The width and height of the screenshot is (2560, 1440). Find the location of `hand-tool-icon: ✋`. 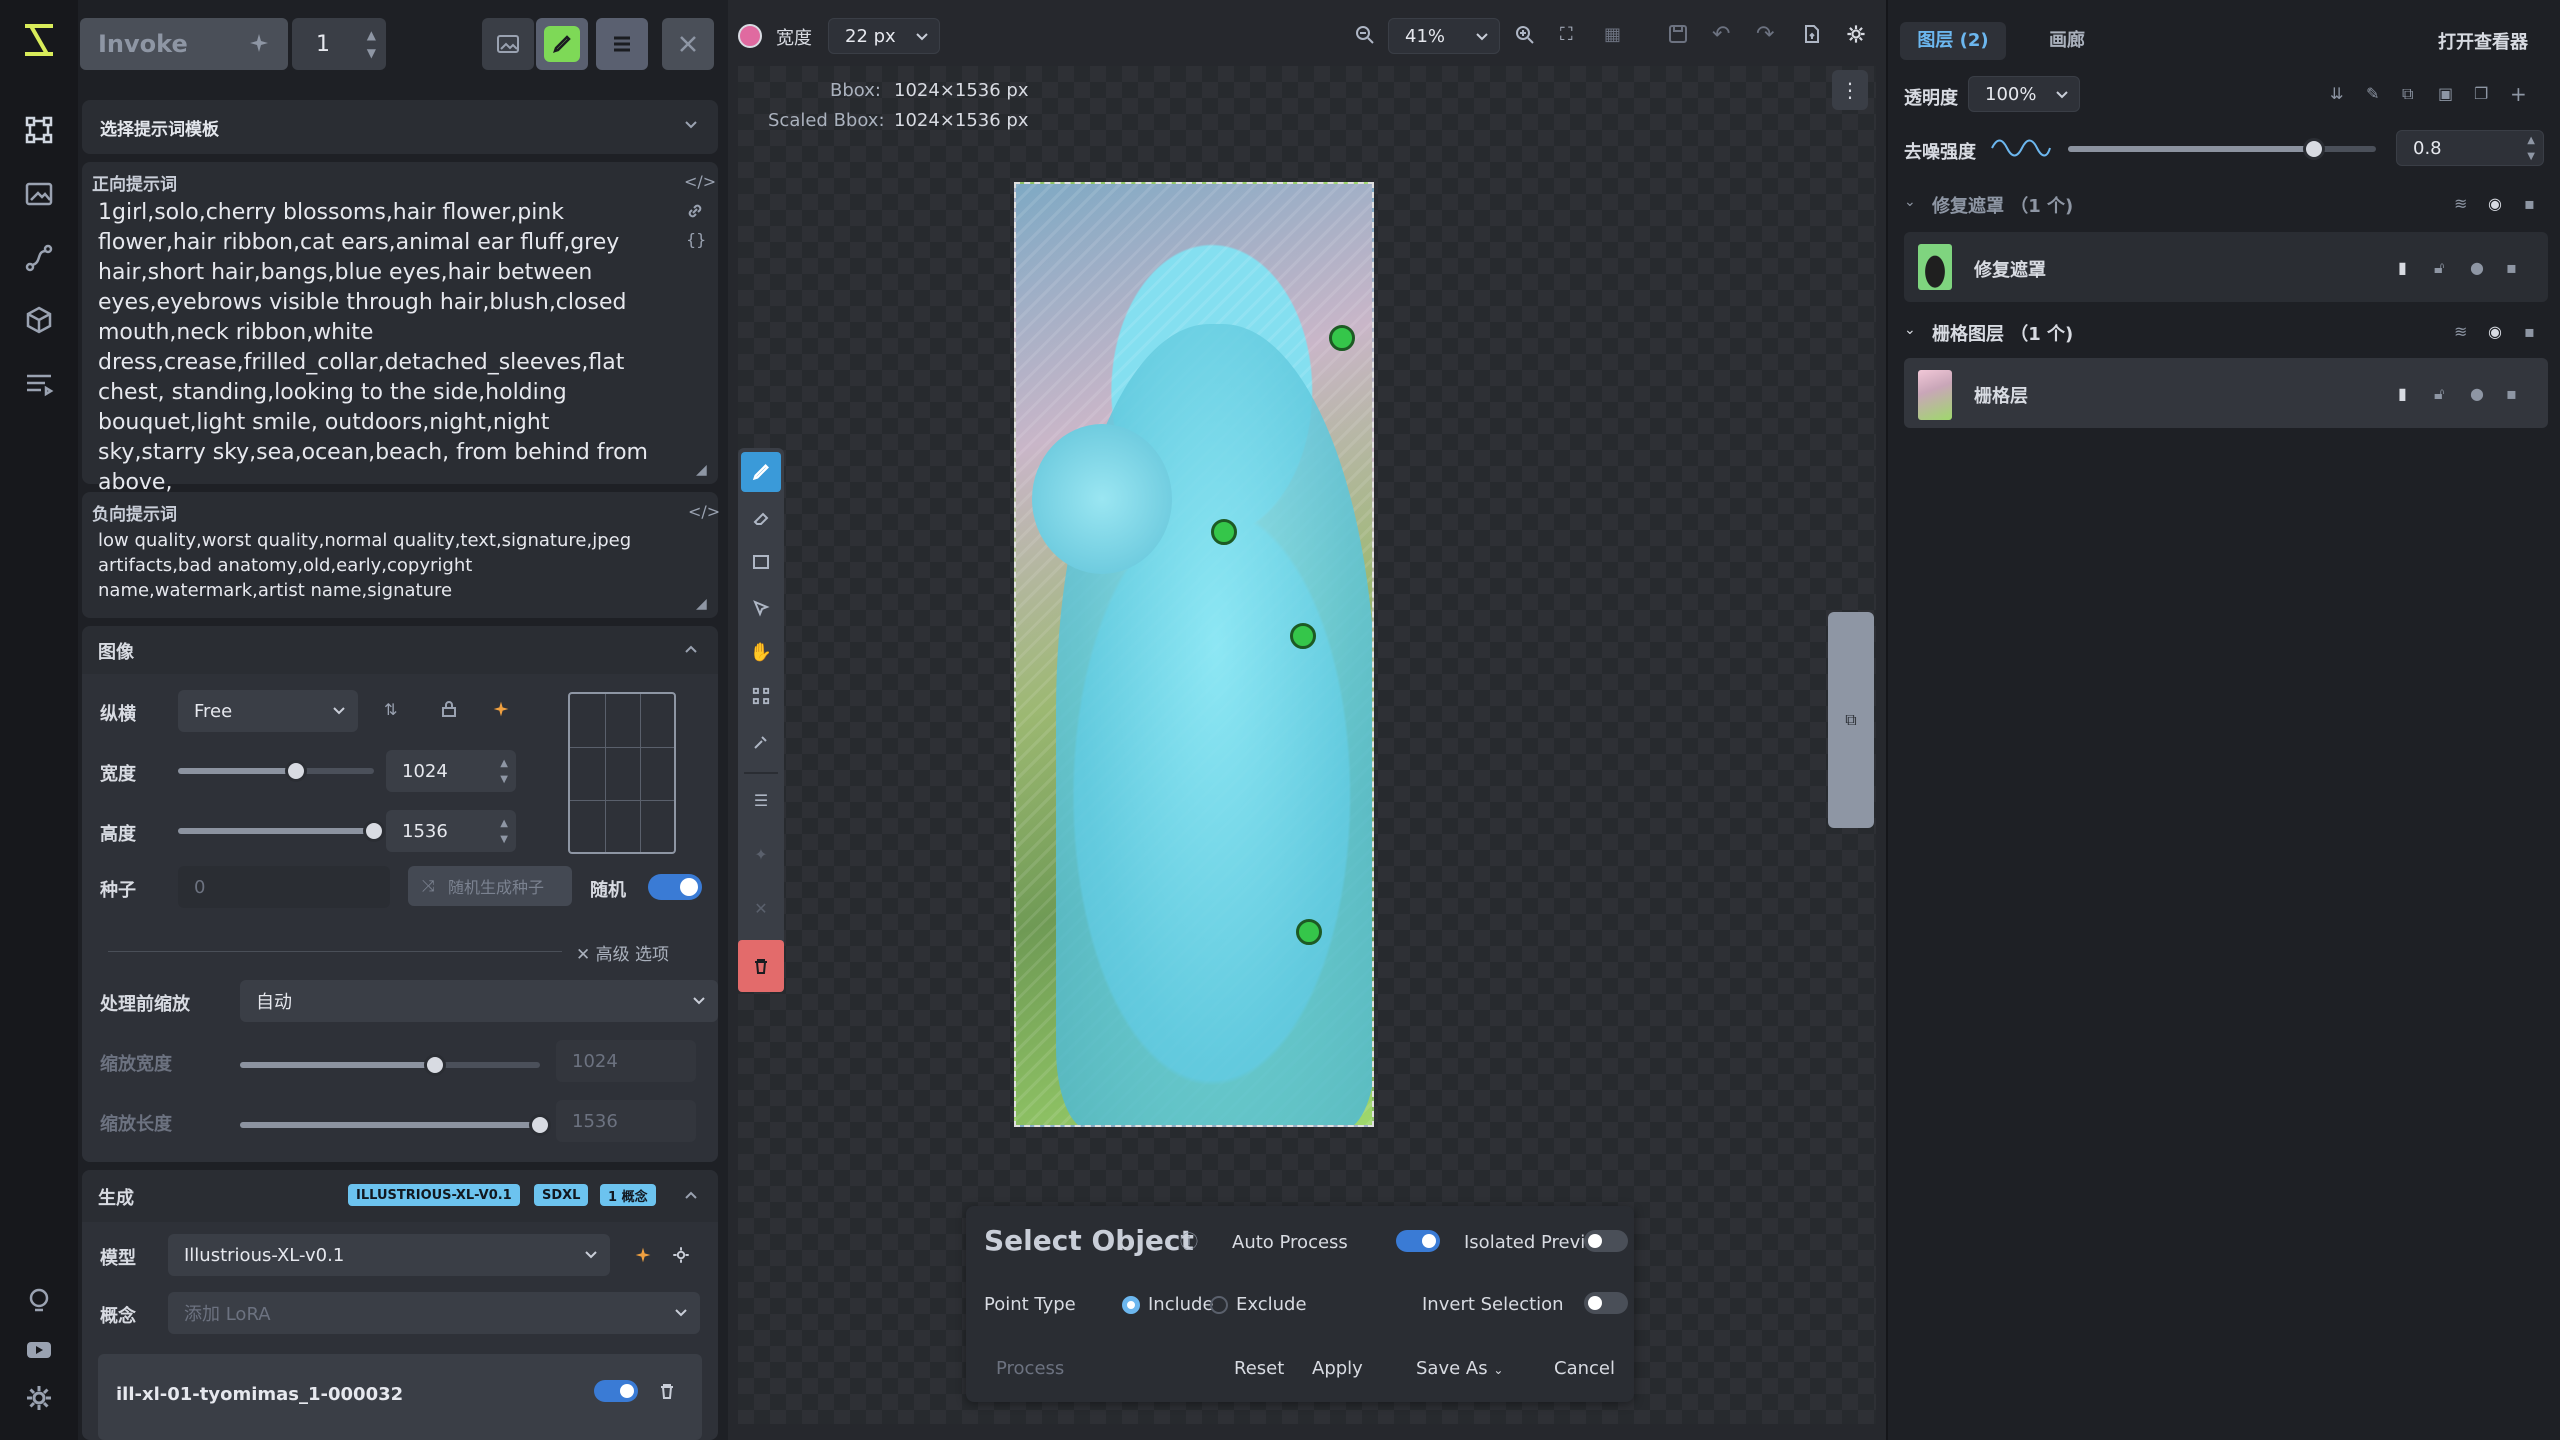

hand-tool-icon: ✋ is located at coordinates (761, 652).